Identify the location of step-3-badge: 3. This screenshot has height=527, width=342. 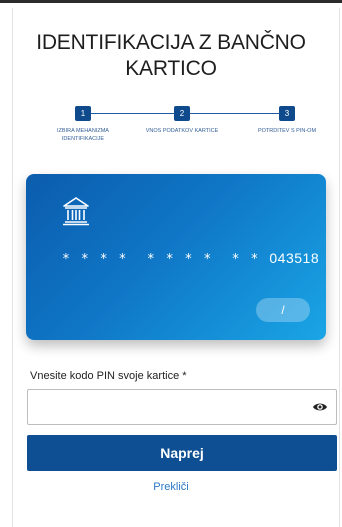
(287, 113).